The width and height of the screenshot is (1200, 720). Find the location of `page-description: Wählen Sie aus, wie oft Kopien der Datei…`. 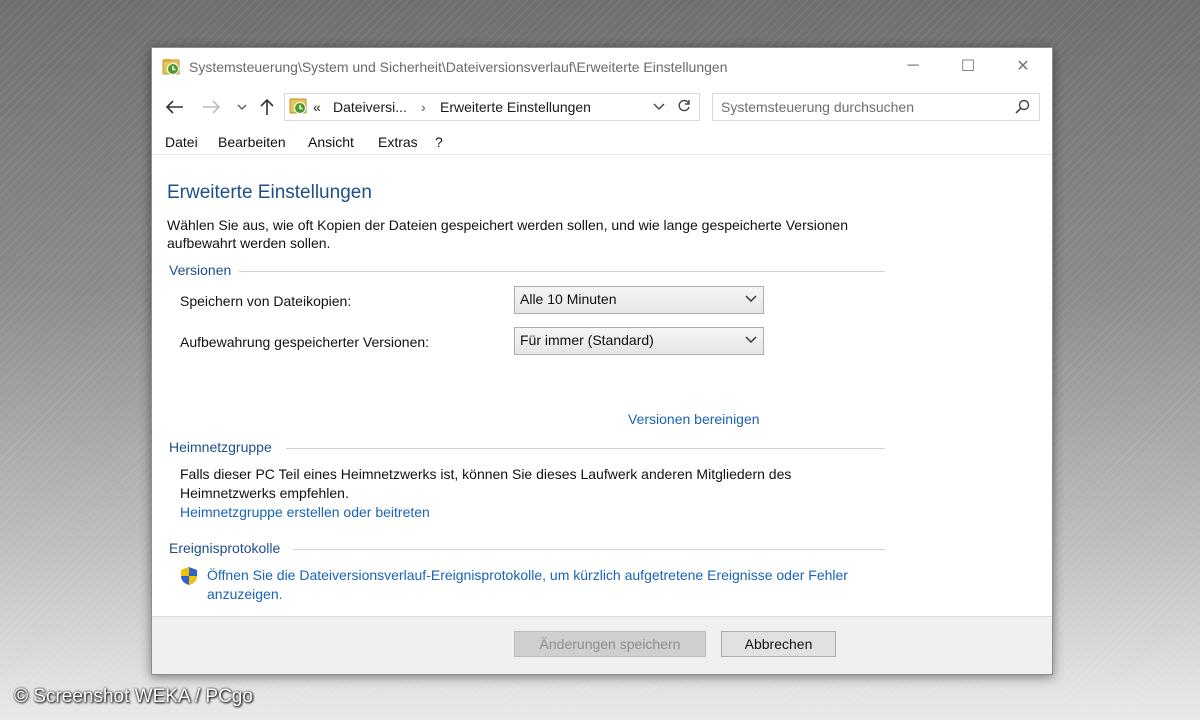

page-description: Wählen Sie aus, wie oft Kopien der Datei… is located at coordinates (507, 234).